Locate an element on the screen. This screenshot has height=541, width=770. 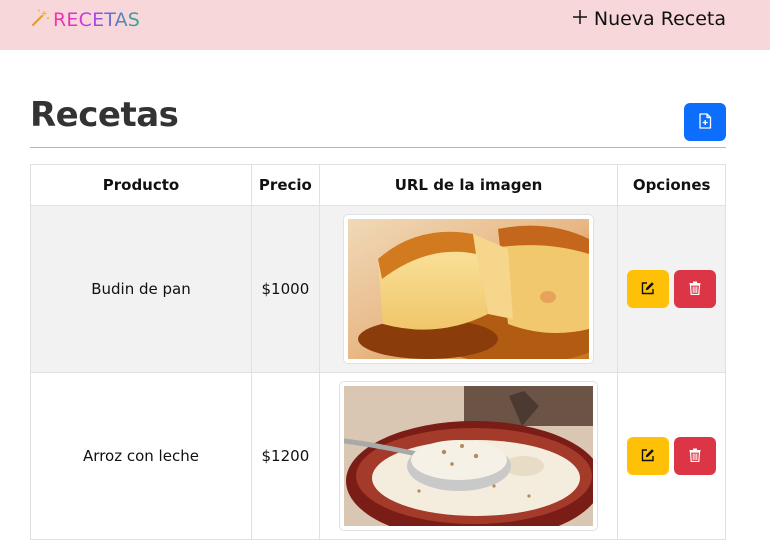
flan-photo is located at coordinates (475, 289).